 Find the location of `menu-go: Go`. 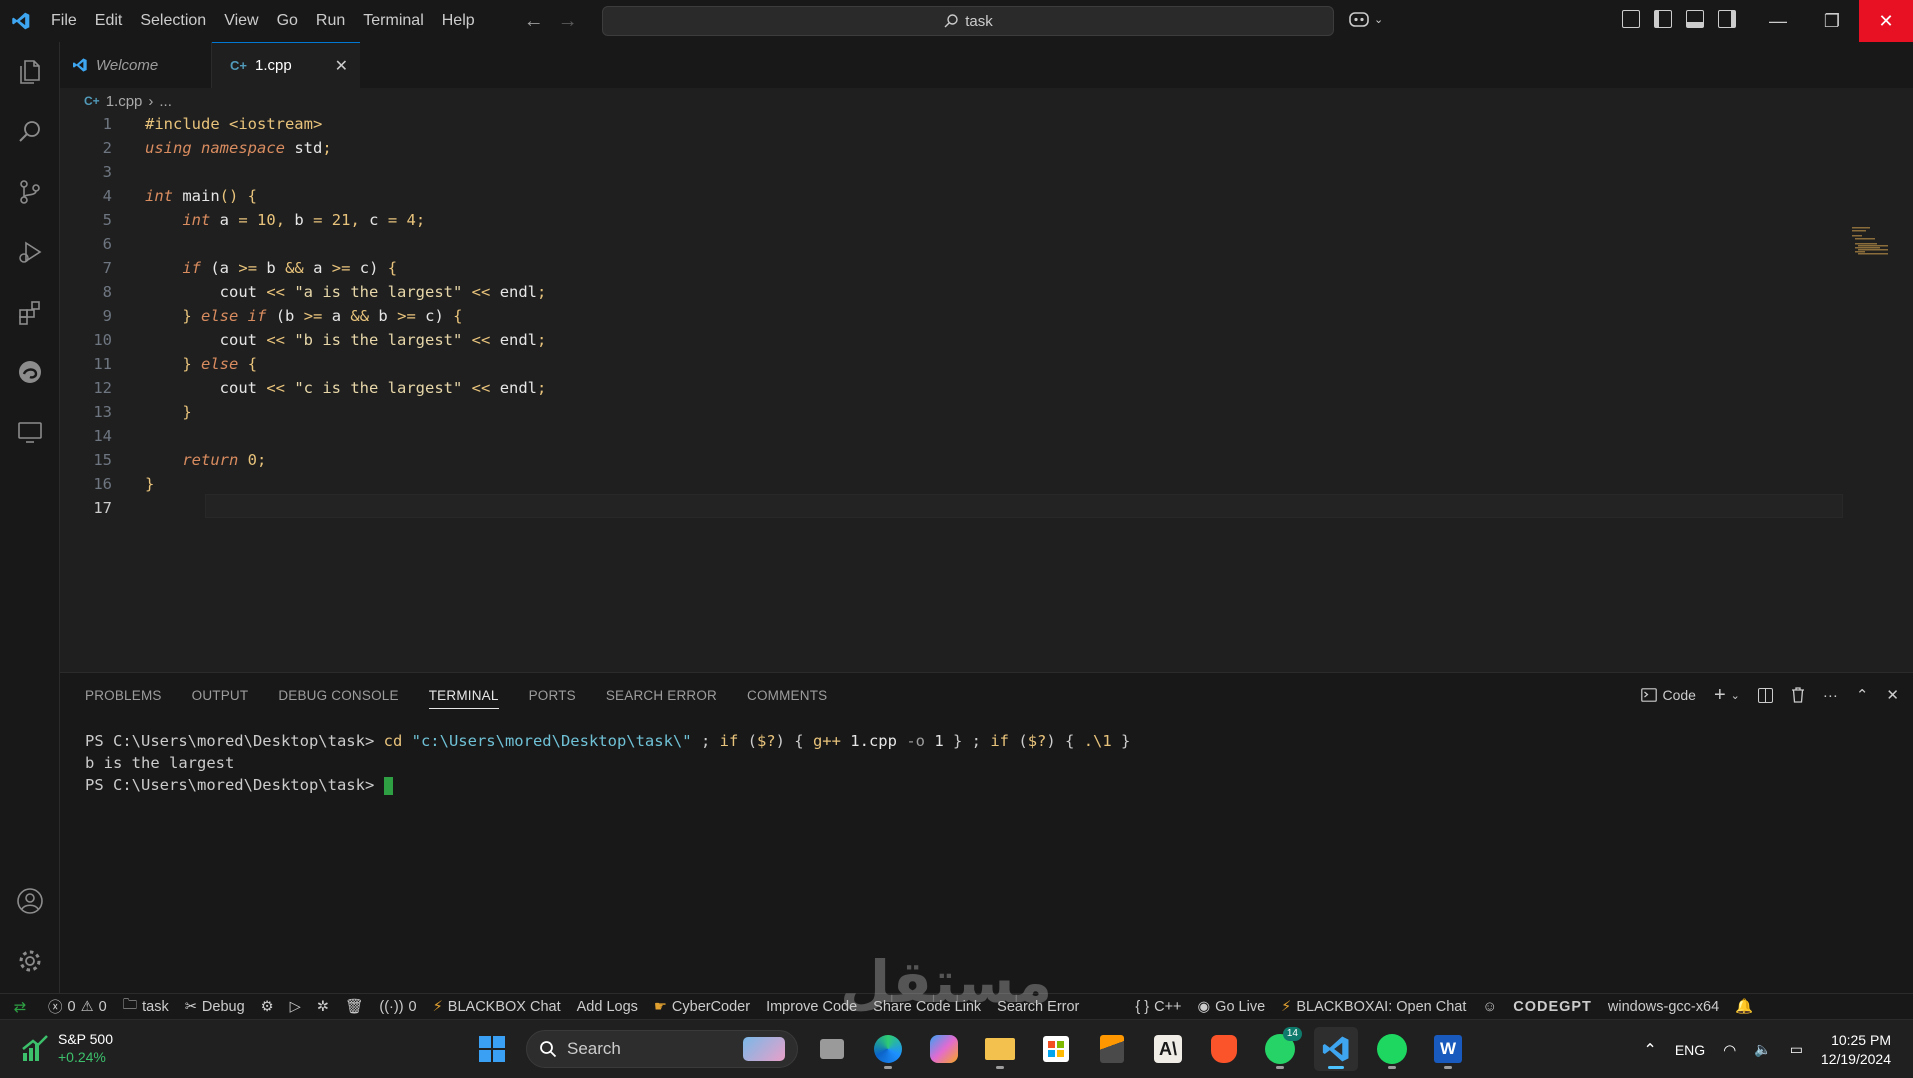

menu-go: Go is located at coordinates (287, 21).